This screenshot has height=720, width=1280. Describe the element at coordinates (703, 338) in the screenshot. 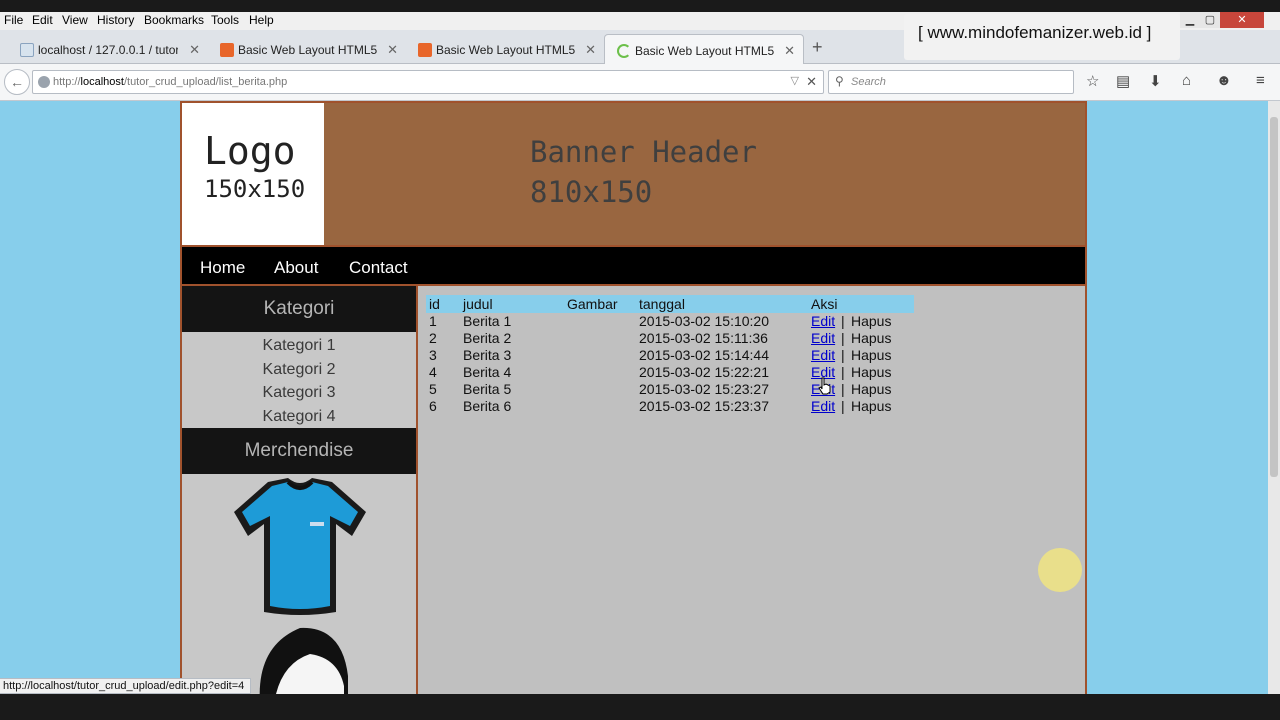

I see `cell-tanggal: 2015-03-02 15:11:36` at that location.